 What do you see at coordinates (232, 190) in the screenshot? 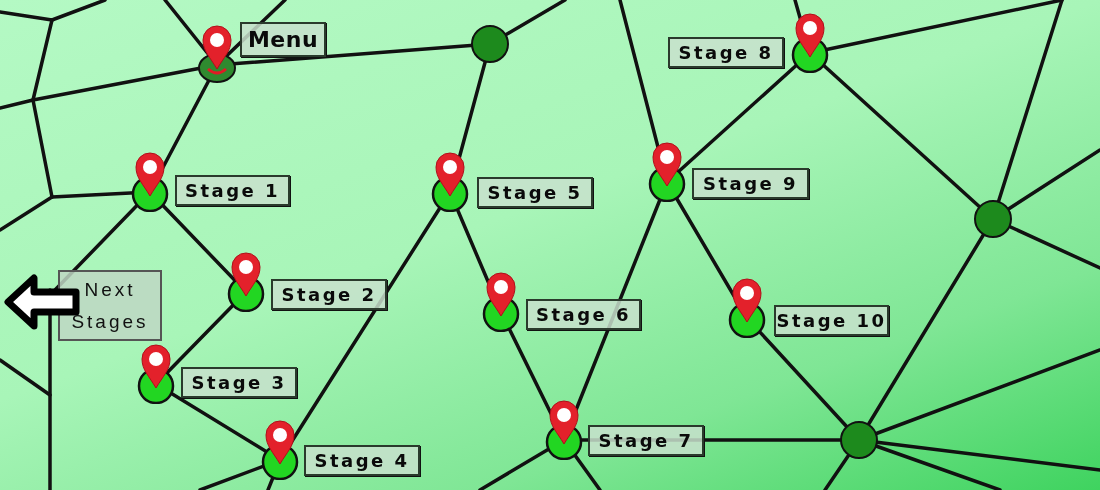
I see `stage-button: Stage 1` at bounding box center [232, 190].